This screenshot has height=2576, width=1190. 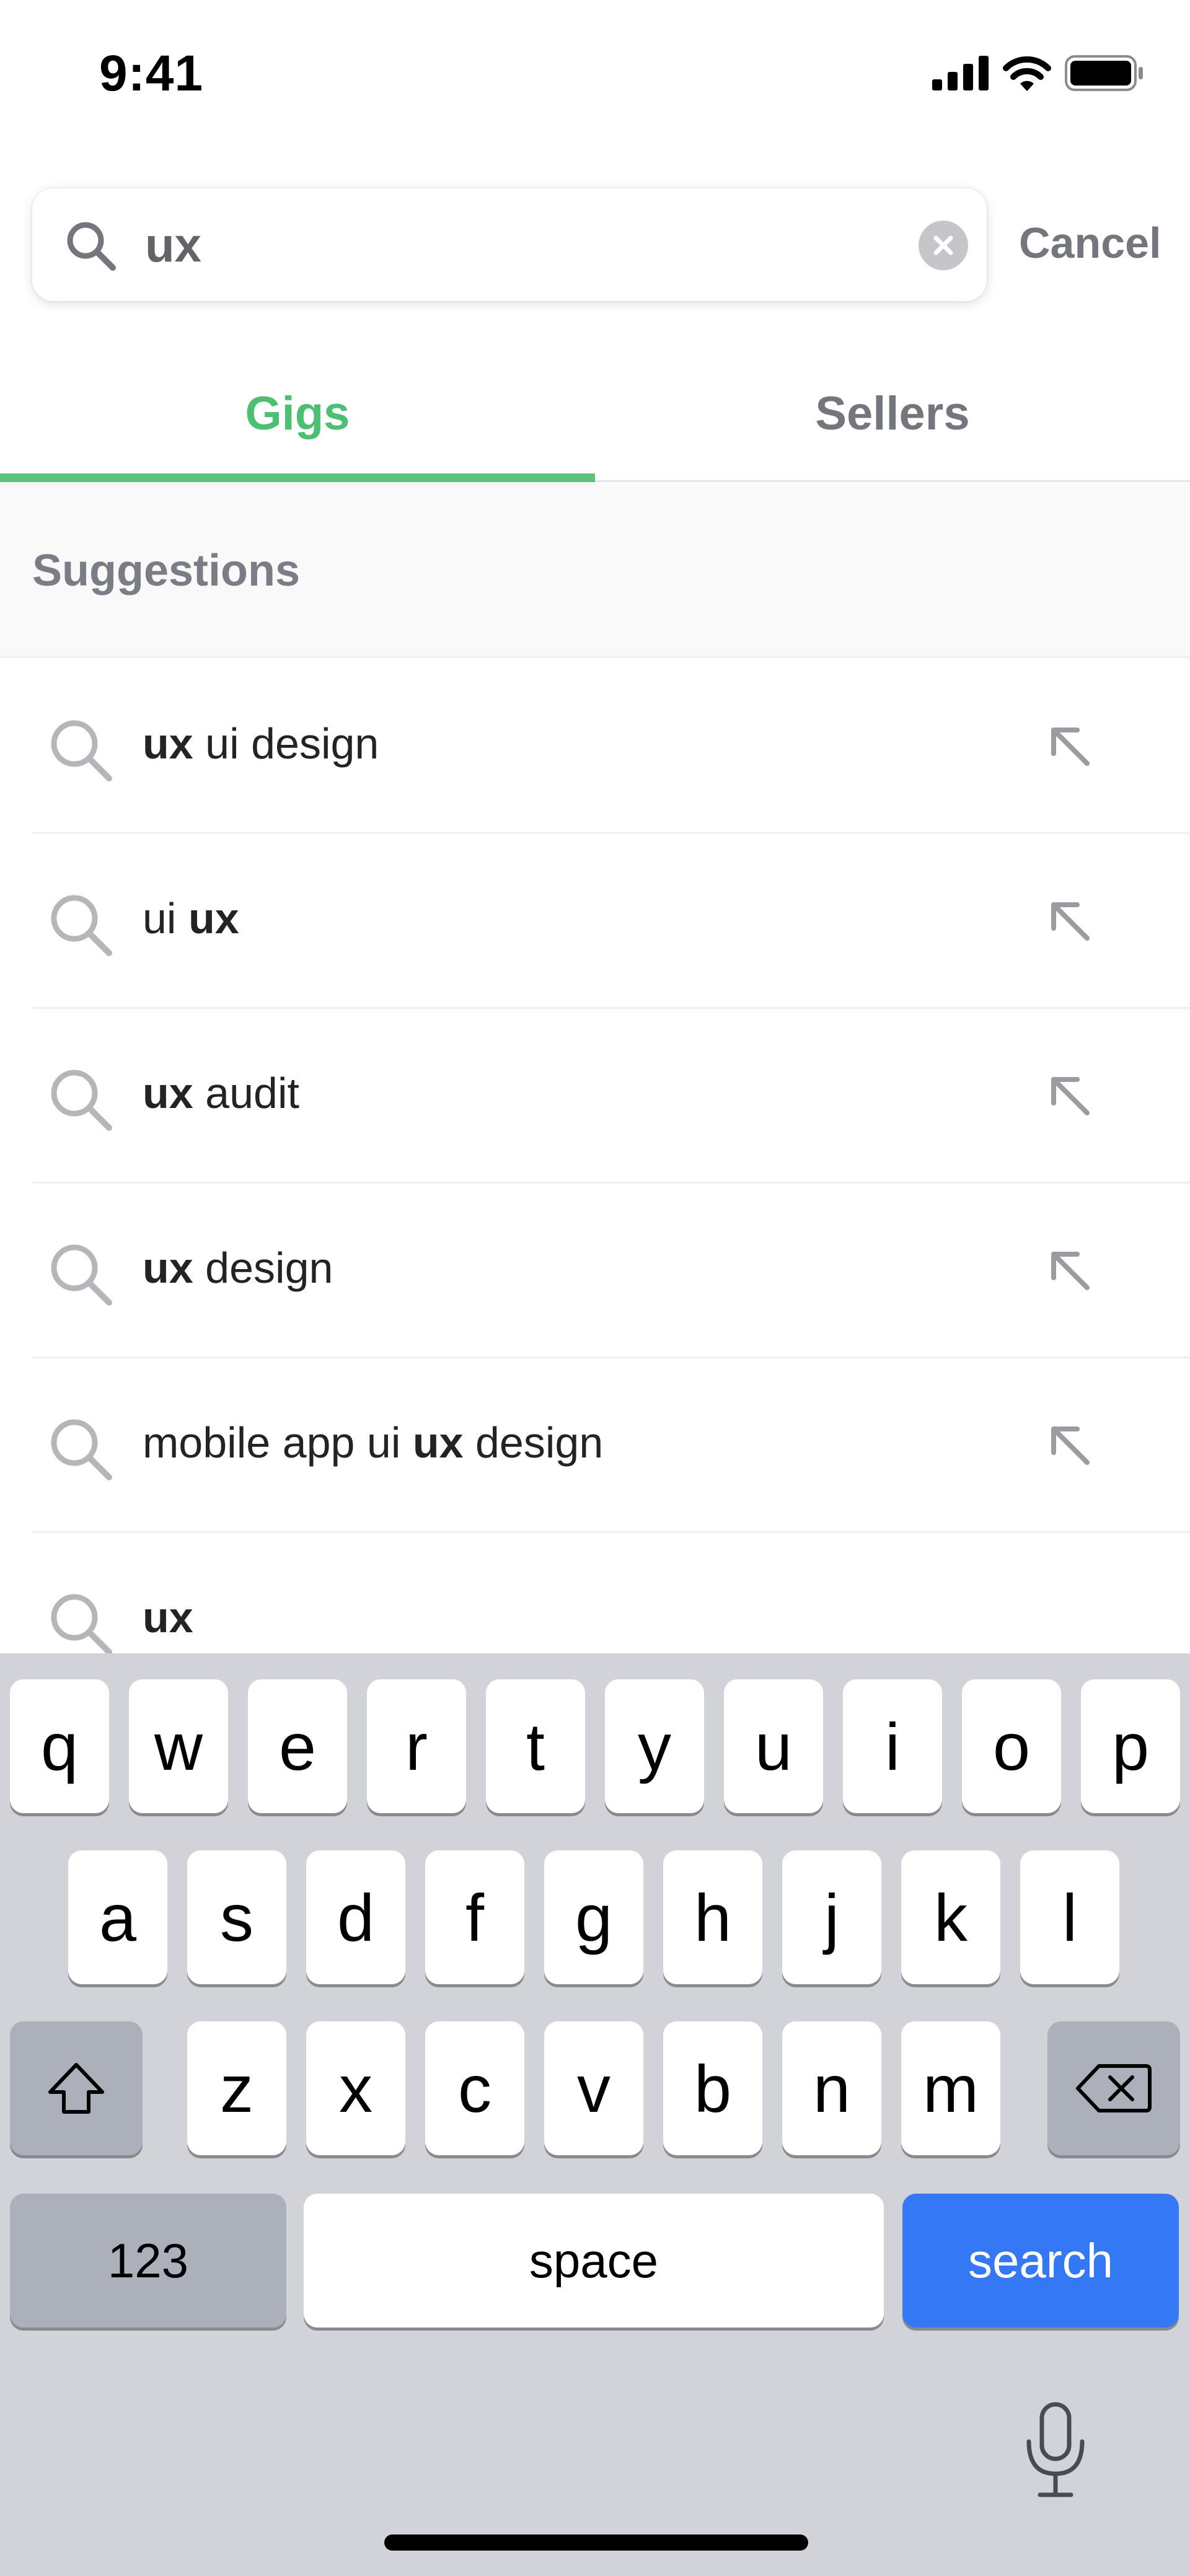 What do you see at coordinates (355, 1917) in the screenshot?
I see `key-d: d` at bounding box center [355, 1917].